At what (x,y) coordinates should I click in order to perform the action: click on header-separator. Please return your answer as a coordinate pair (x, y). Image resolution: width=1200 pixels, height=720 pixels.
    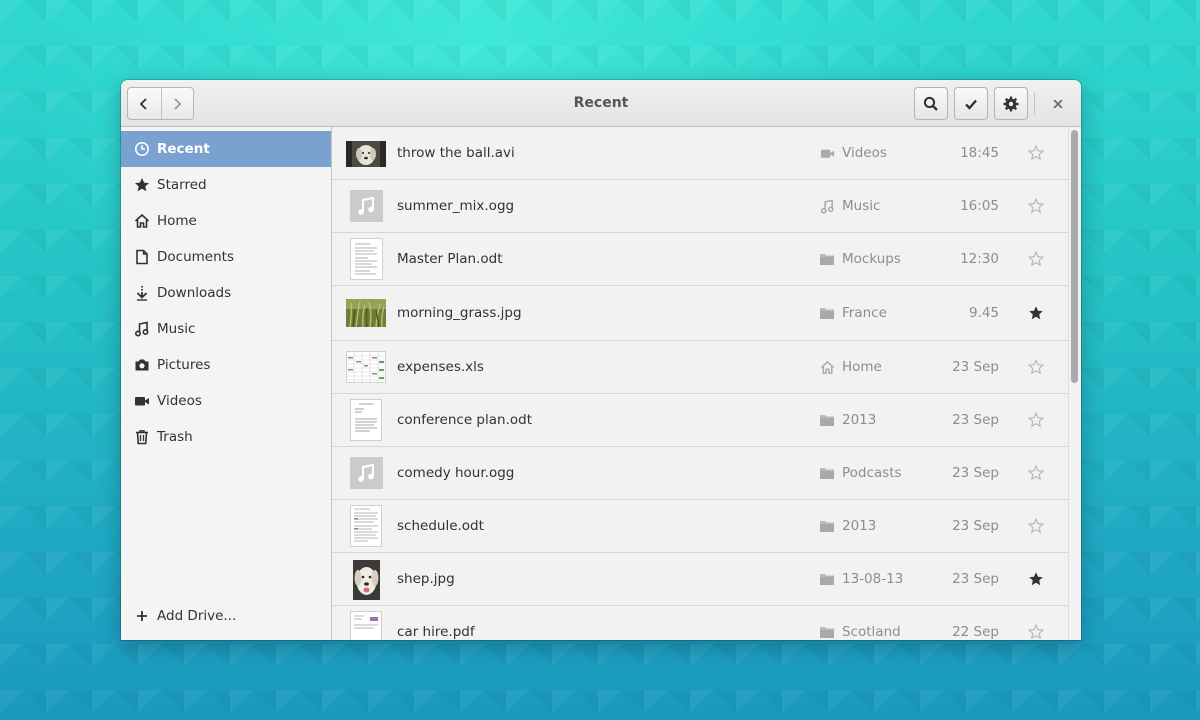
    Looking at the image, I should click on (1034, 103).